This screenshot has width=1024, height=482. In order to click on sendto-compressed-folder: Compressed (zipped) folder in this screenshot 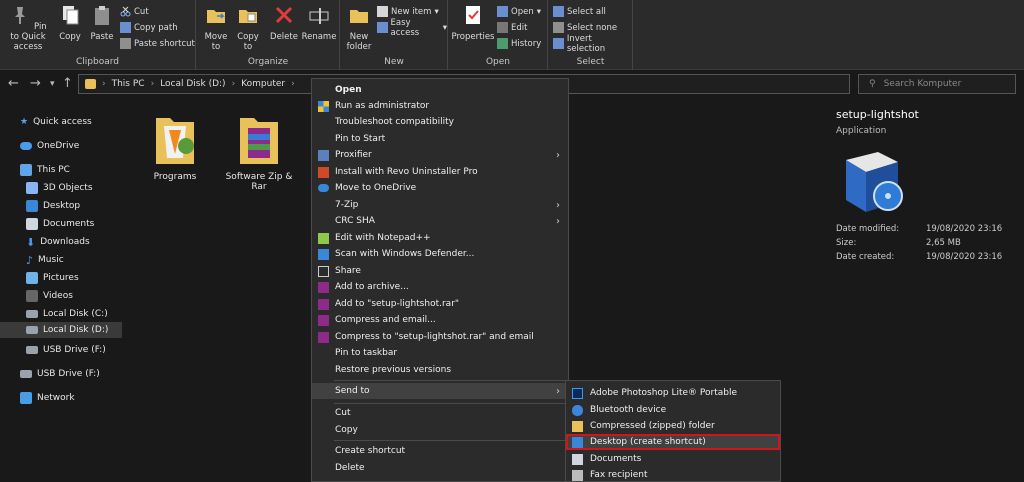, I will do `click(673, 426)`.